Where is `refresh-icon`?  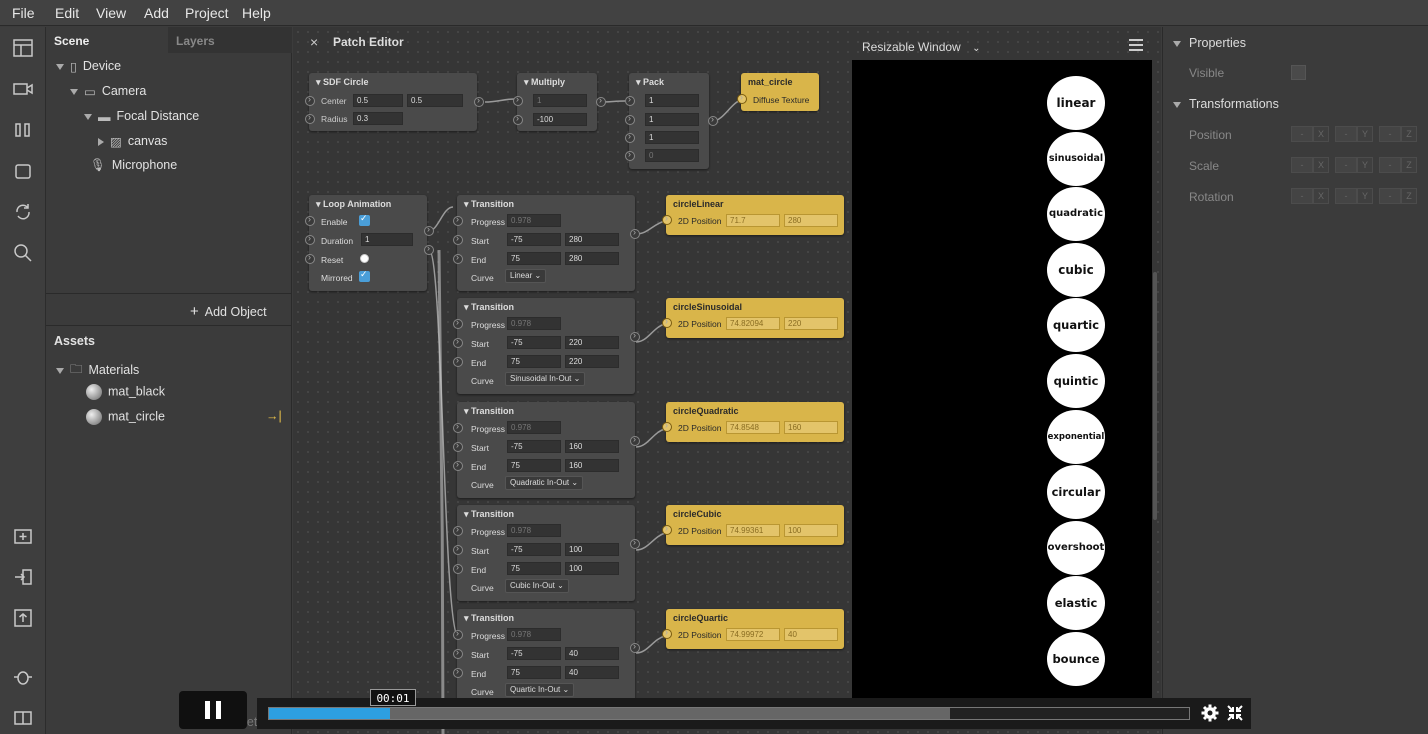
refresh-icon is located at coordinates (23, 212).